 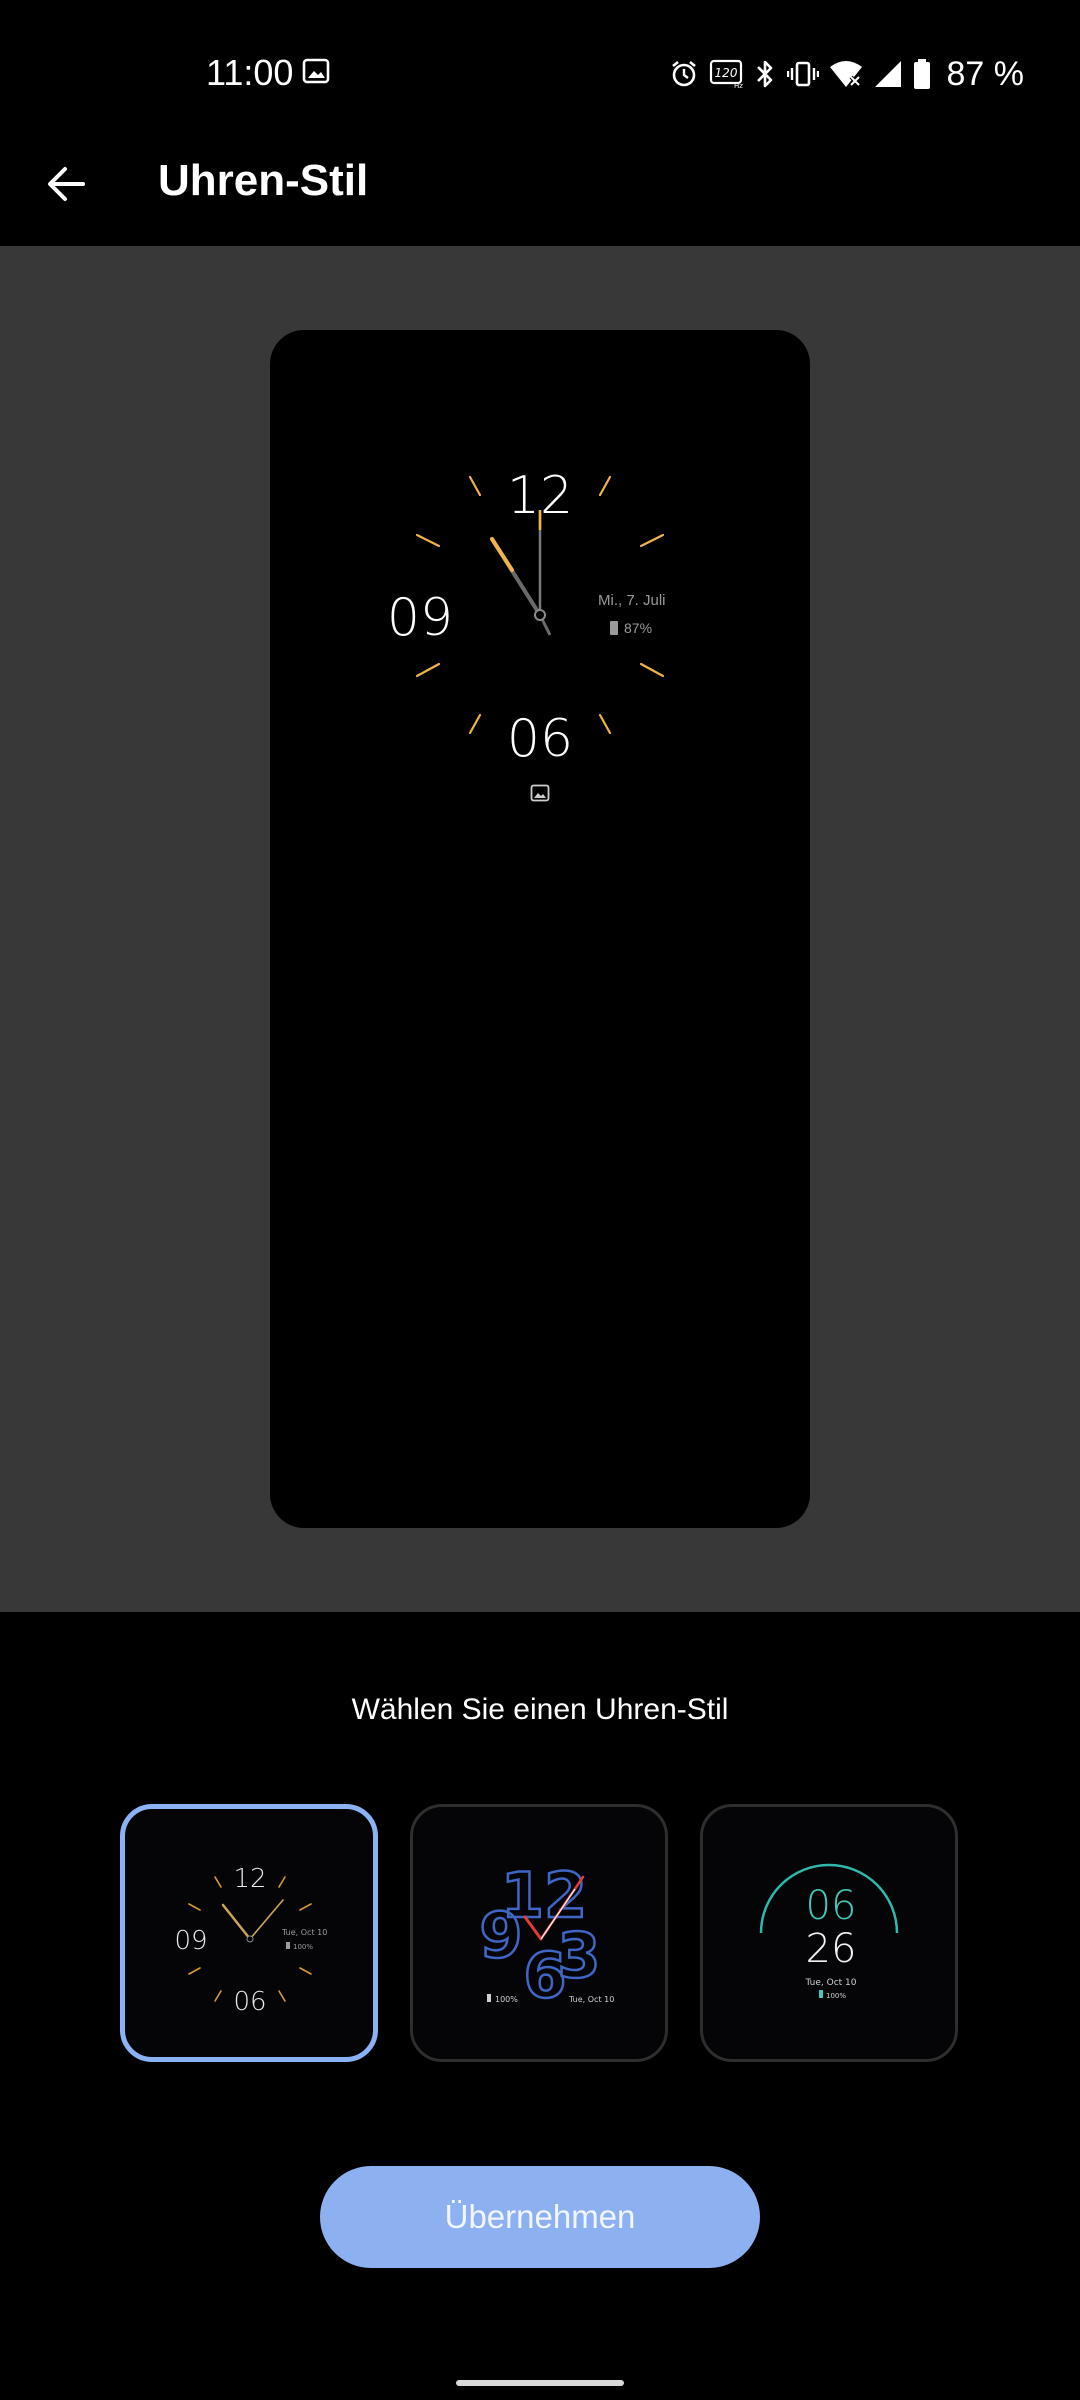 I want to click on digital-arc-thumbnail: 06 26 Tue, Oct 10 100%, so click(x=829, y=1931).